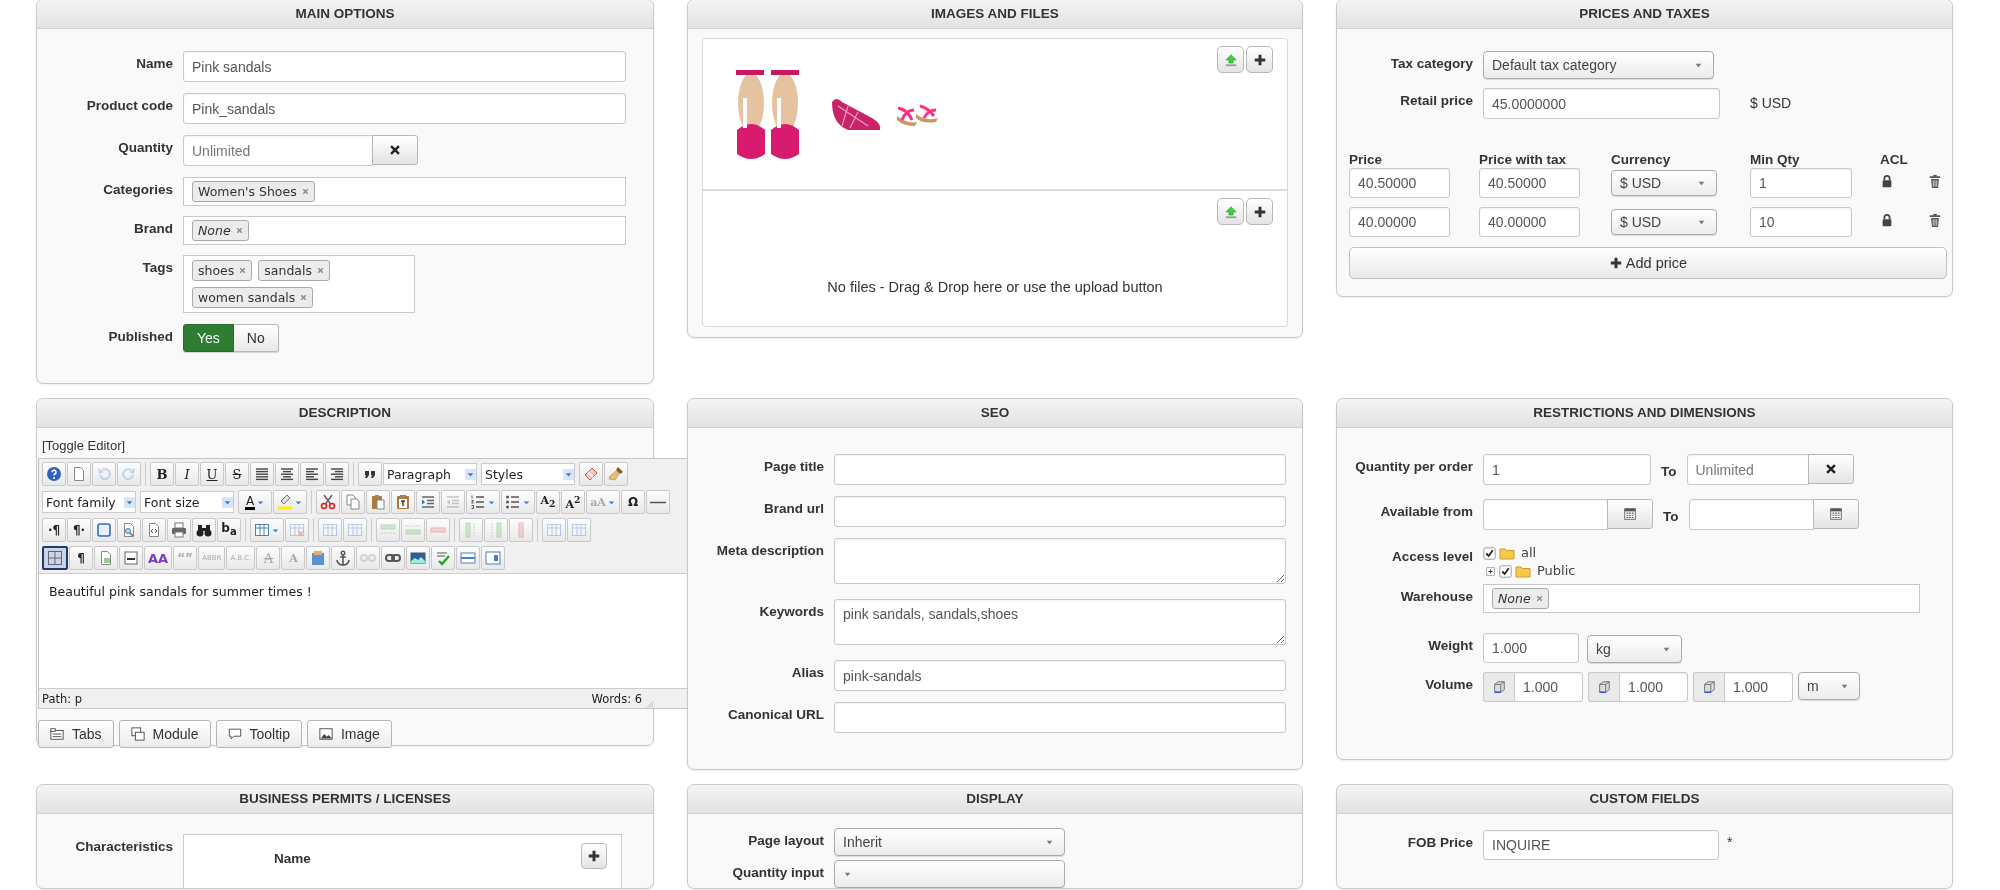  Describe the element at coordinates (649, 703) in the screenshot. I see `resize-grip-icon` at that location.